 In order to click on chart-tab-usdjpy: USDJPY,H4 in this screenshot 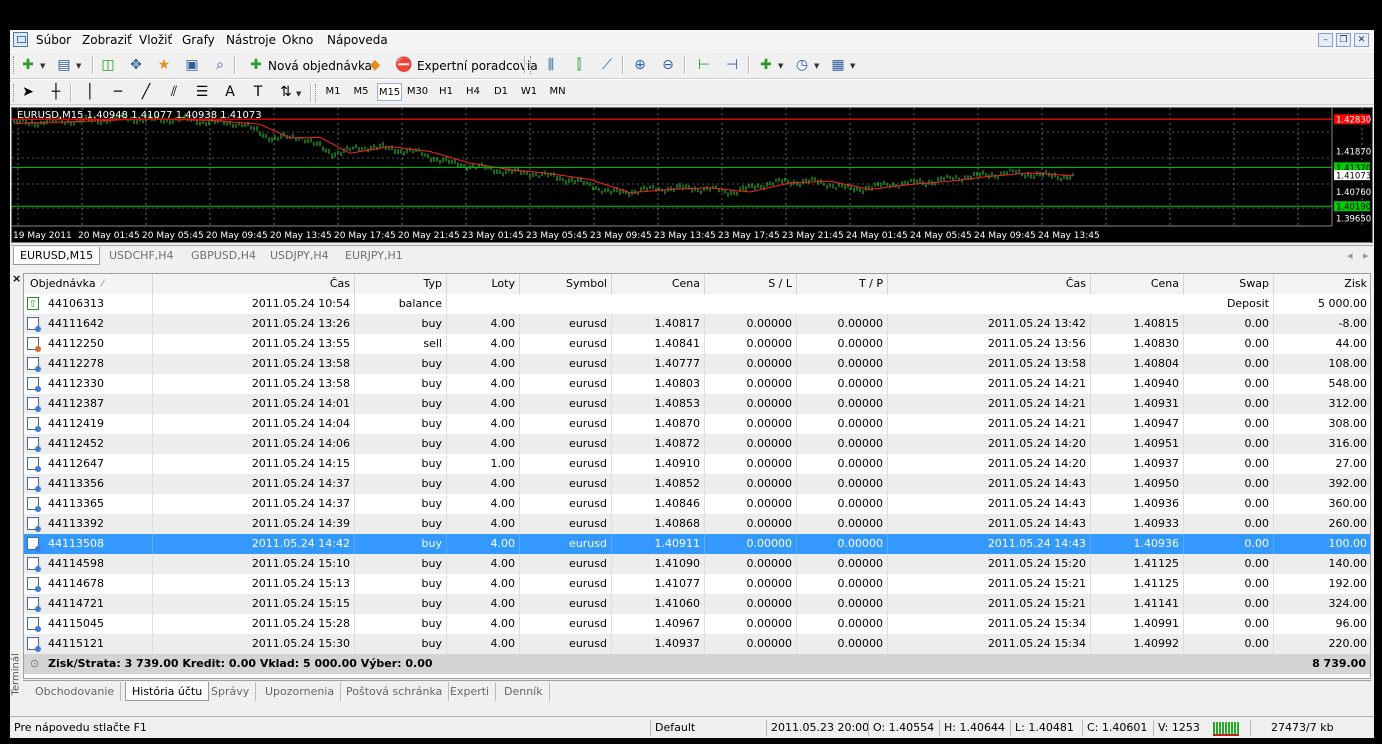, I will do `click(299, 256)`.